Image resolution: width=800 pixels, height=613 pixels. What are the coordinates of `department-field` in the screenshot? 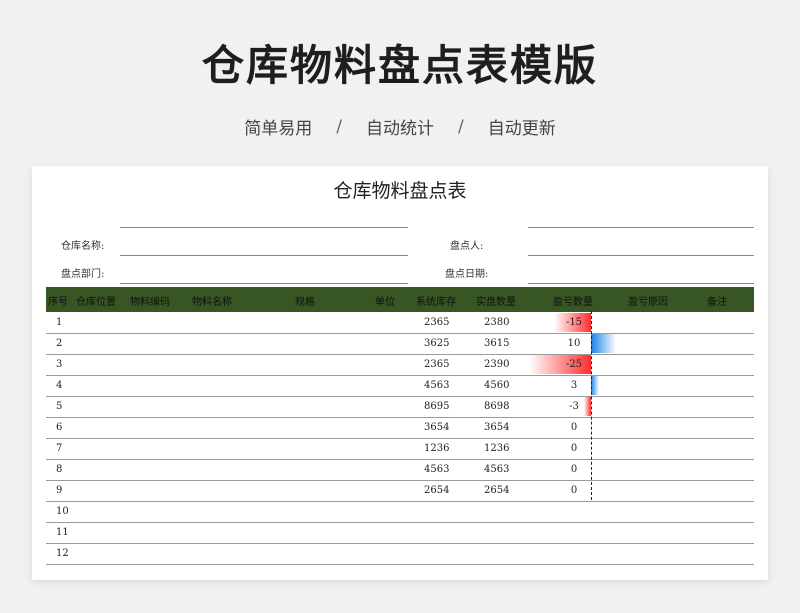 It's located at (264, 283).